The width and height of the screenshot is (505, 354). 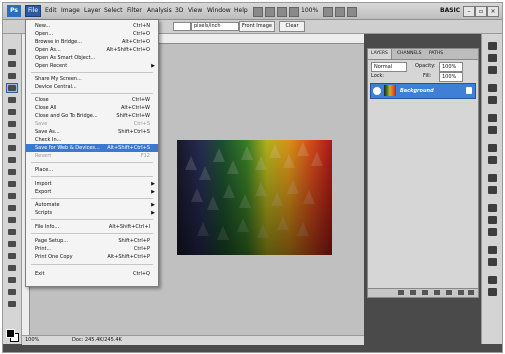 I want to click on trash-icon, so click(x=471, y=292).